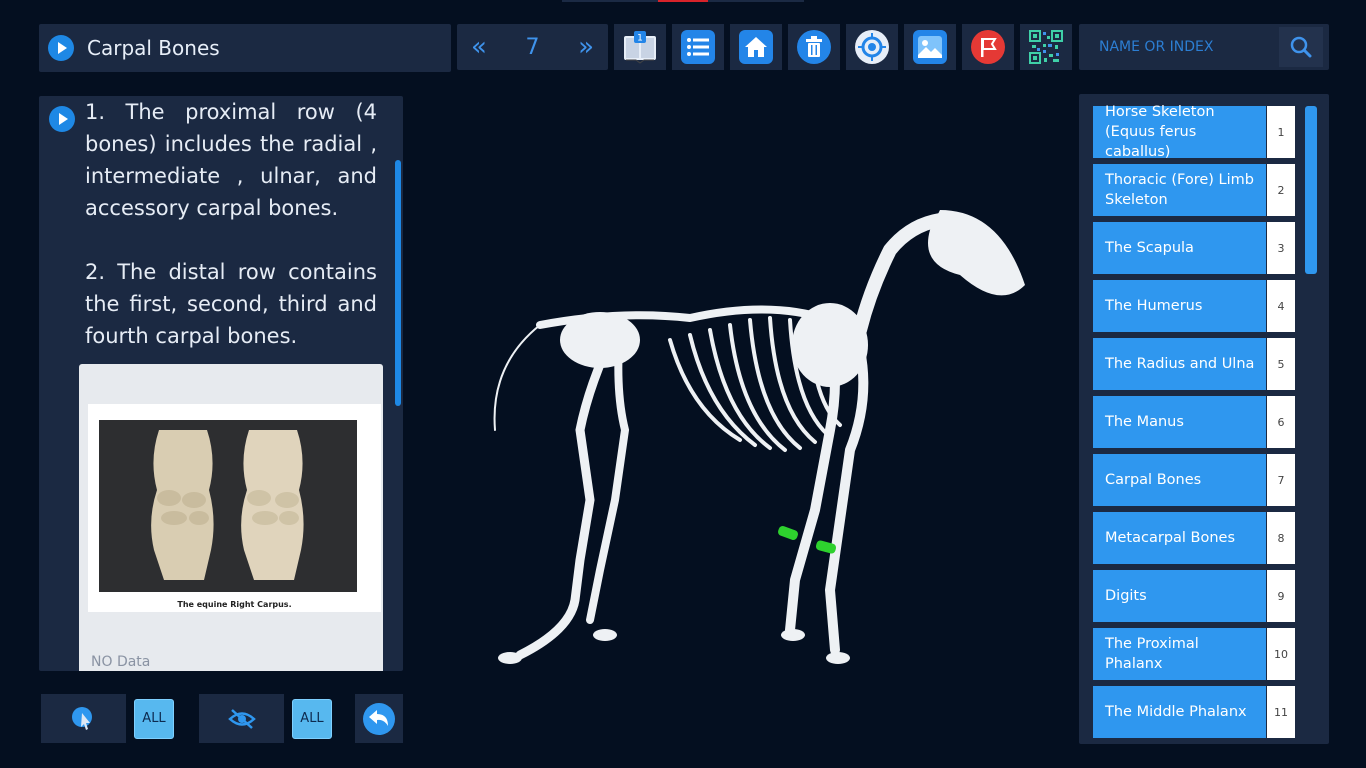 Image resolution: width=1366 pixels, height=768 pixels. What do you see at coordinates (1311, 190) in the screenshot?
I see `list-scrollbar` at bounding box center [1311, 190].